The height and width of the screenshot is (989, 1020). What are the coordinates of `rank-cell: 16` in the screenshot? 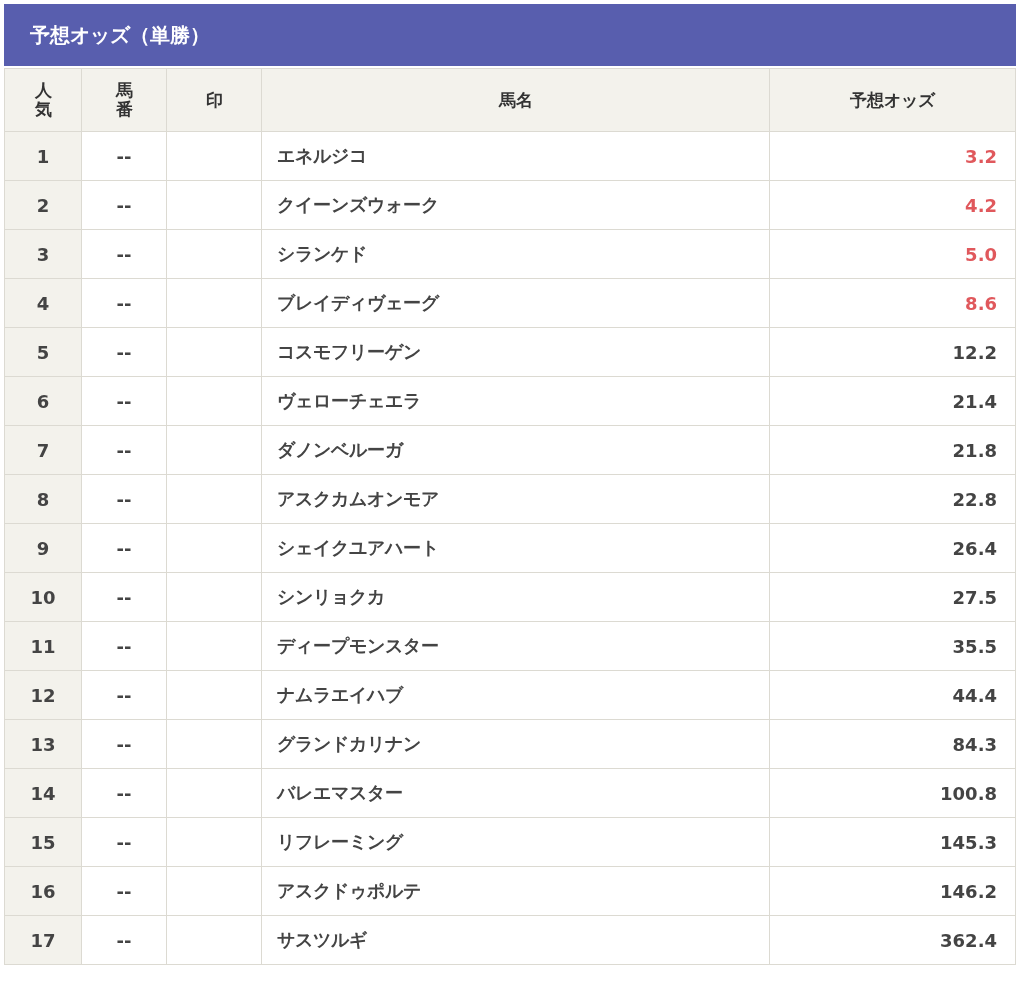 It's located at (43, 891).